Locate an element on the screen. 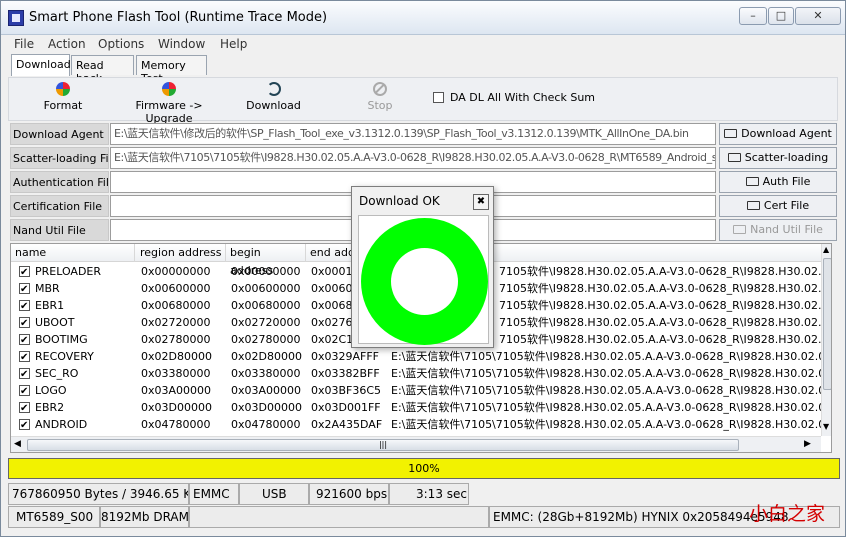  stop-button: Stop is located at coordinates (380, 97).